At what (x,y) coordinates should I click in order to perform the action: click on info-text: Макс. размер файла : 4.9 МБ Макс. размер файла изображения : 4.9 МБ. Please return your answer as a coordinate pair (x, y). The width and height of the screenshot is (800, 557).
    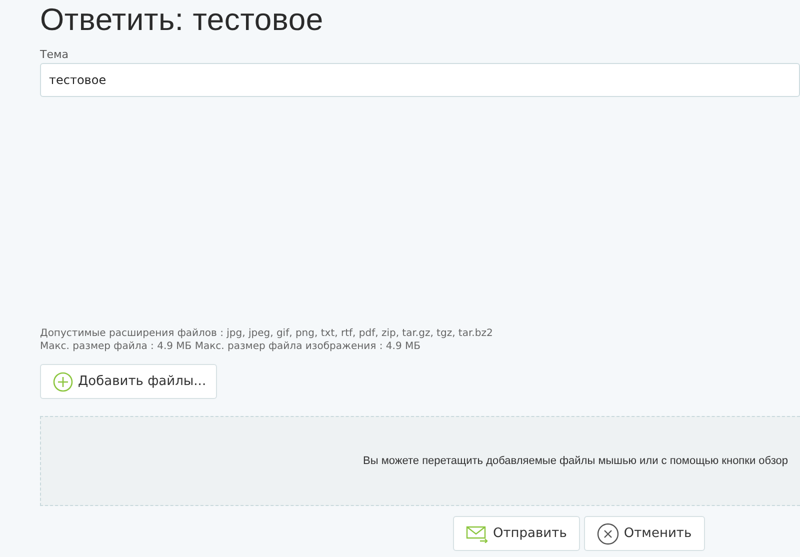
    Looking at the image, I should click on (230, 346).